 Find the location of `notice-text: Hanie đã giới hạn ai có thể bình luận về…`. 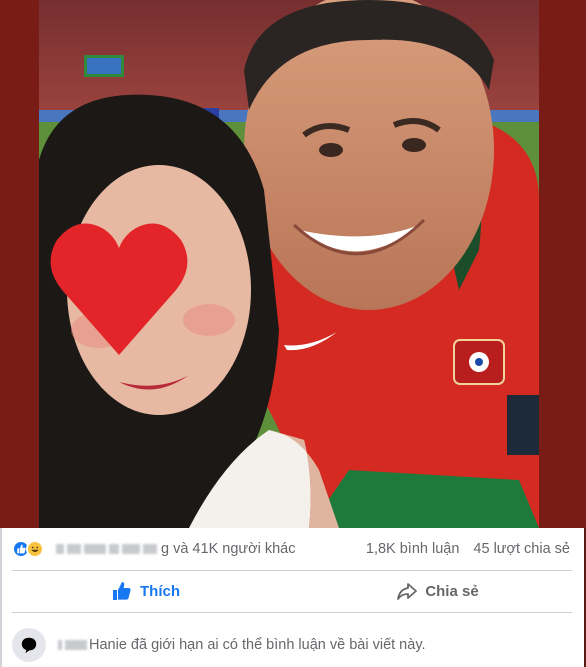

notice-text: Hanie đã giới hạn ai có thể bình luận về… is located at coordinates (257, 644).